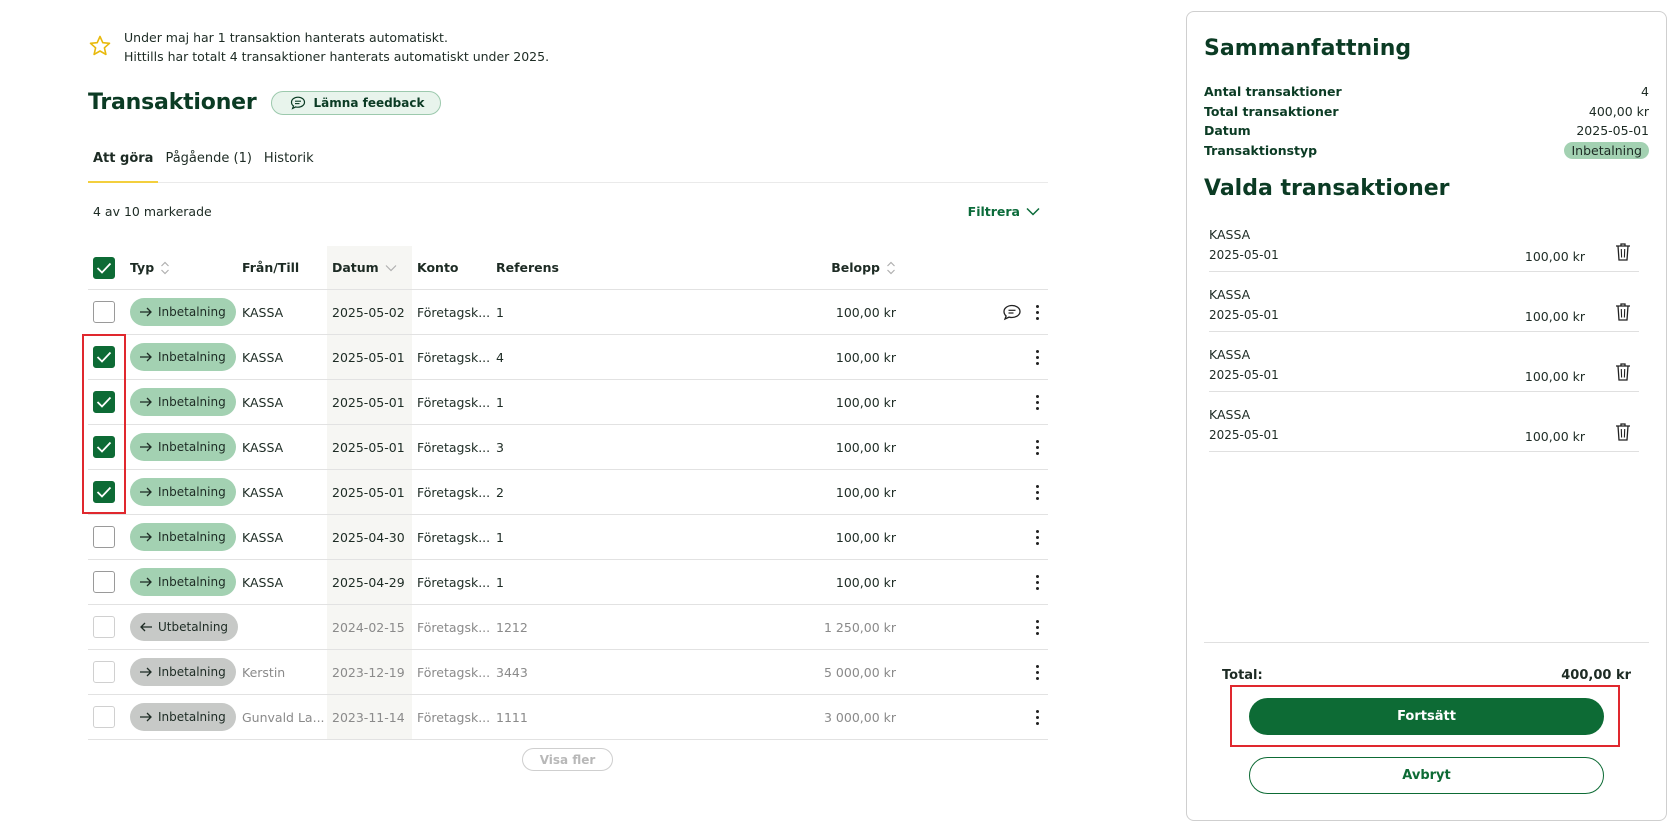  I want to click on sort-date: Datum, so click(369, 267).